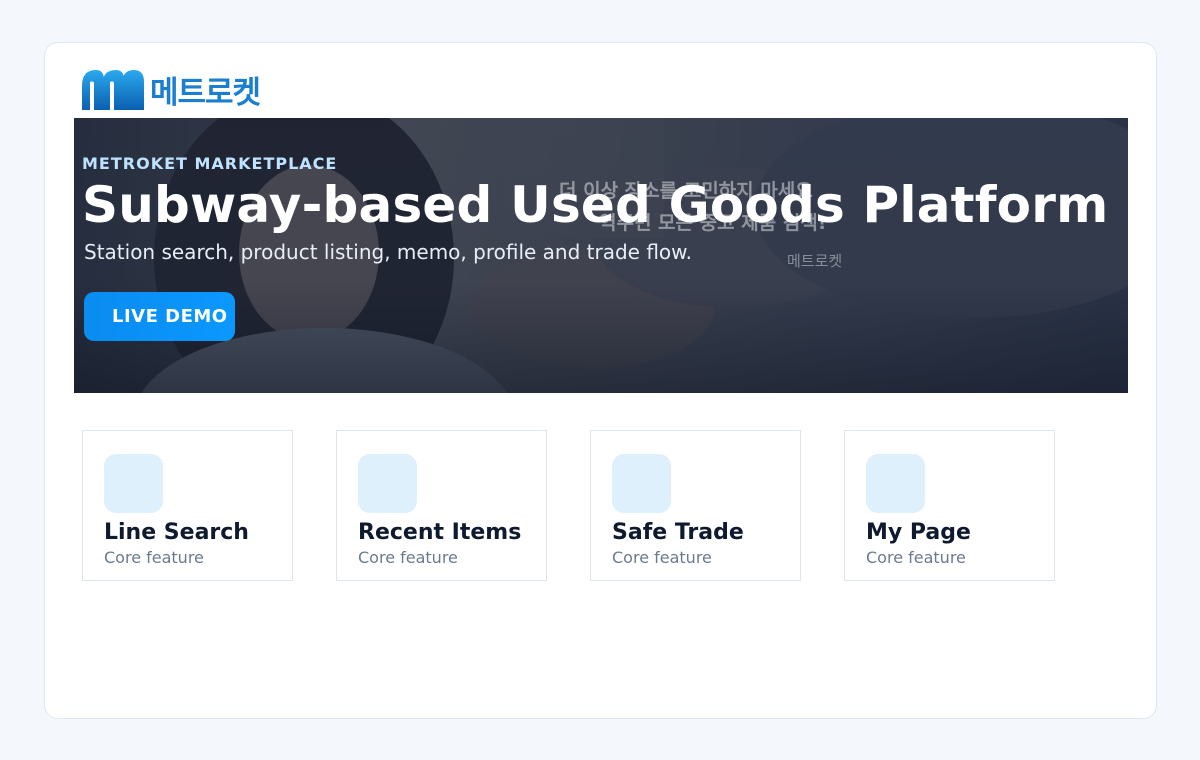 The width and height of the screenshot is (1200, 760). What do you see at coordinates (159, 316) in the screenshot?
I see `live-demo-button: LIVE DEMO` at bounding box center [159, 316].